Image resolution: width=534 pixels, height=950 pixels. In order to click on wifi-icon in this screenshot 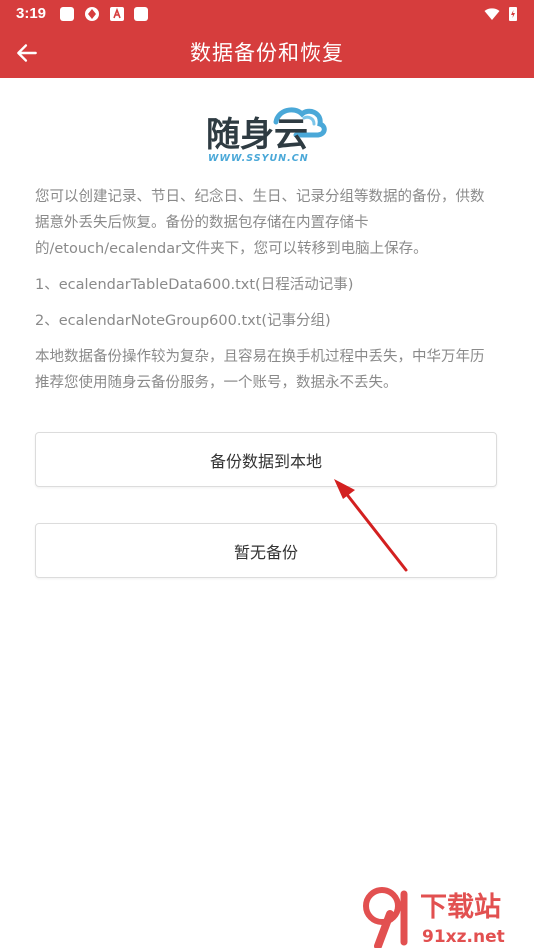, I will do `click(492, 14)`.